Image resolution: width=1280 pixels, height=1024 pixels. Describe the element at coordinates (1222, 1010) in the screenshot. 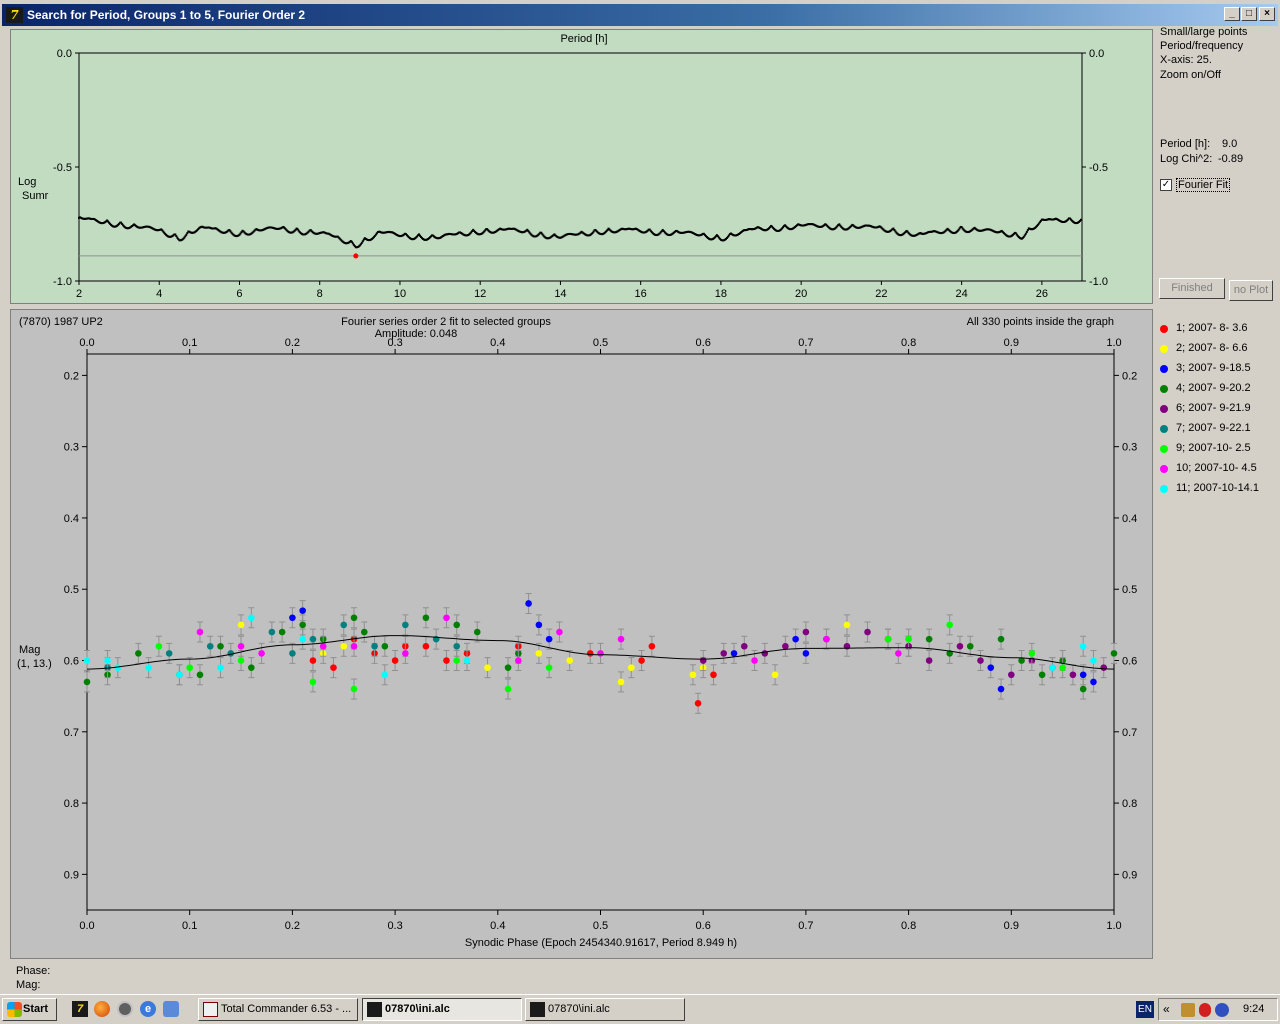

I see `tray-network-icon` at that location.